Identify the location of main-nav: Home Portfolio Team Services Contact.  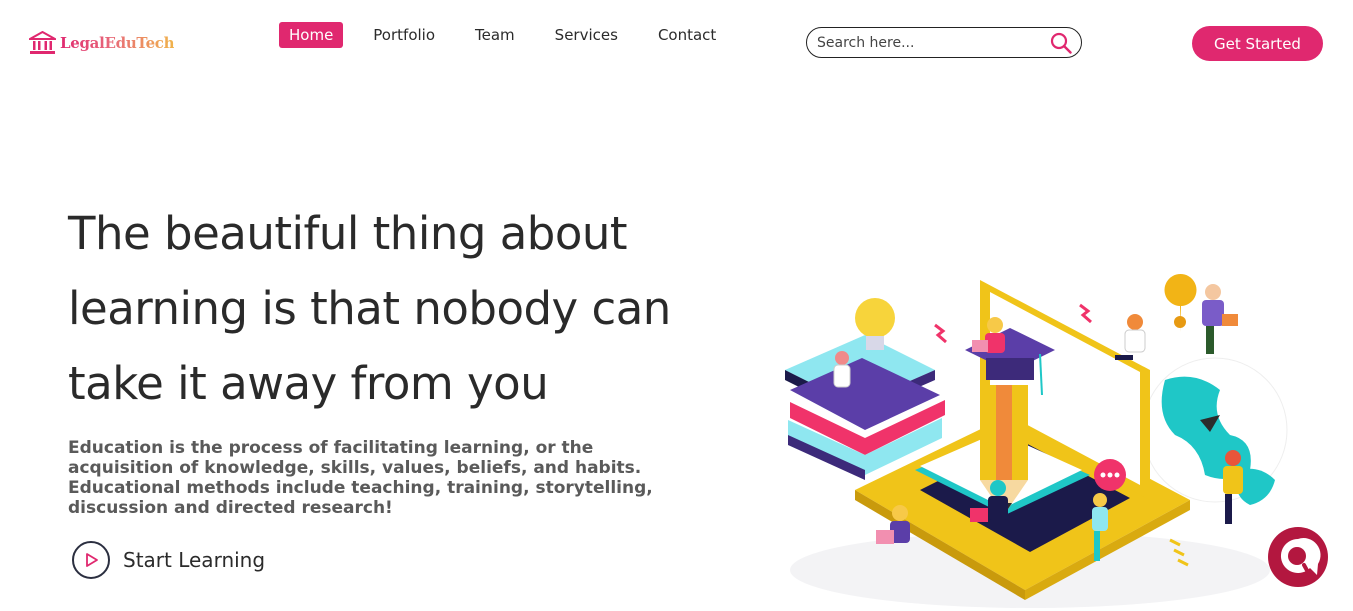
(512, 35).